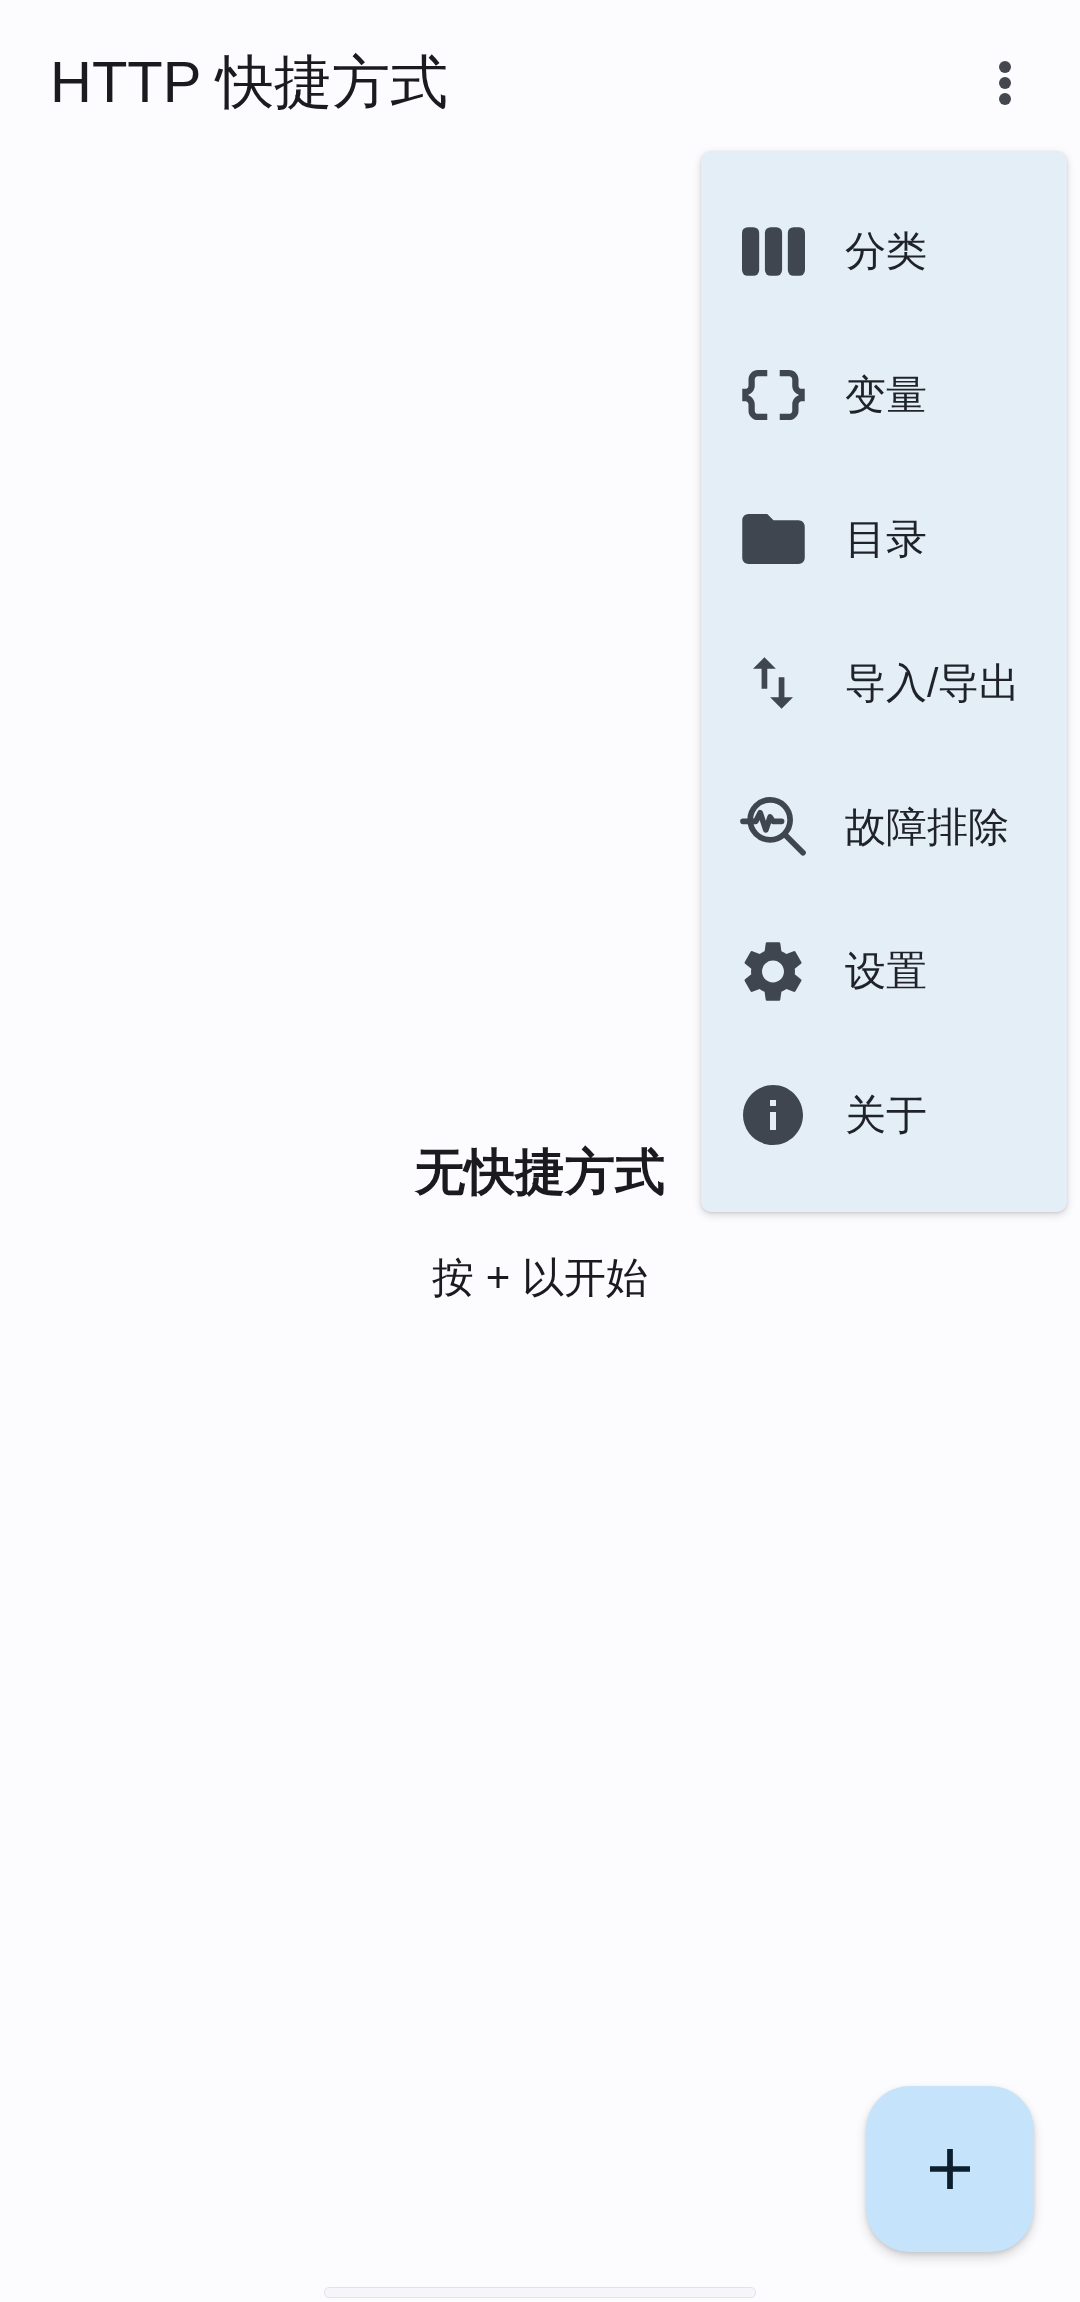  Describe the element at coordinates (773, 539) in the screenshot. I see `folder-icon` at that location.